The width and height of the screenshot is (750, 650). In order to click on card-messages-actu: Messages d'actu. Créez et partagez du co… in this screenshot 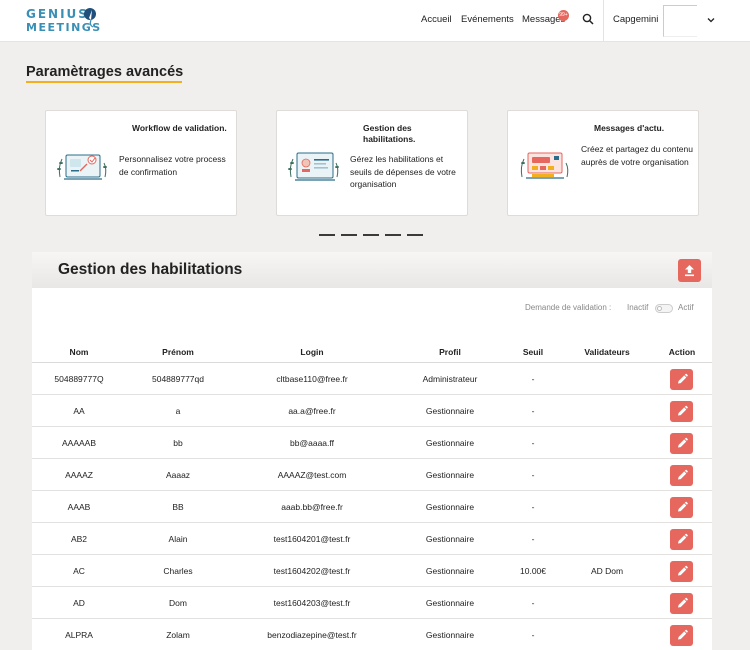, I will do `click(603, 163)`.